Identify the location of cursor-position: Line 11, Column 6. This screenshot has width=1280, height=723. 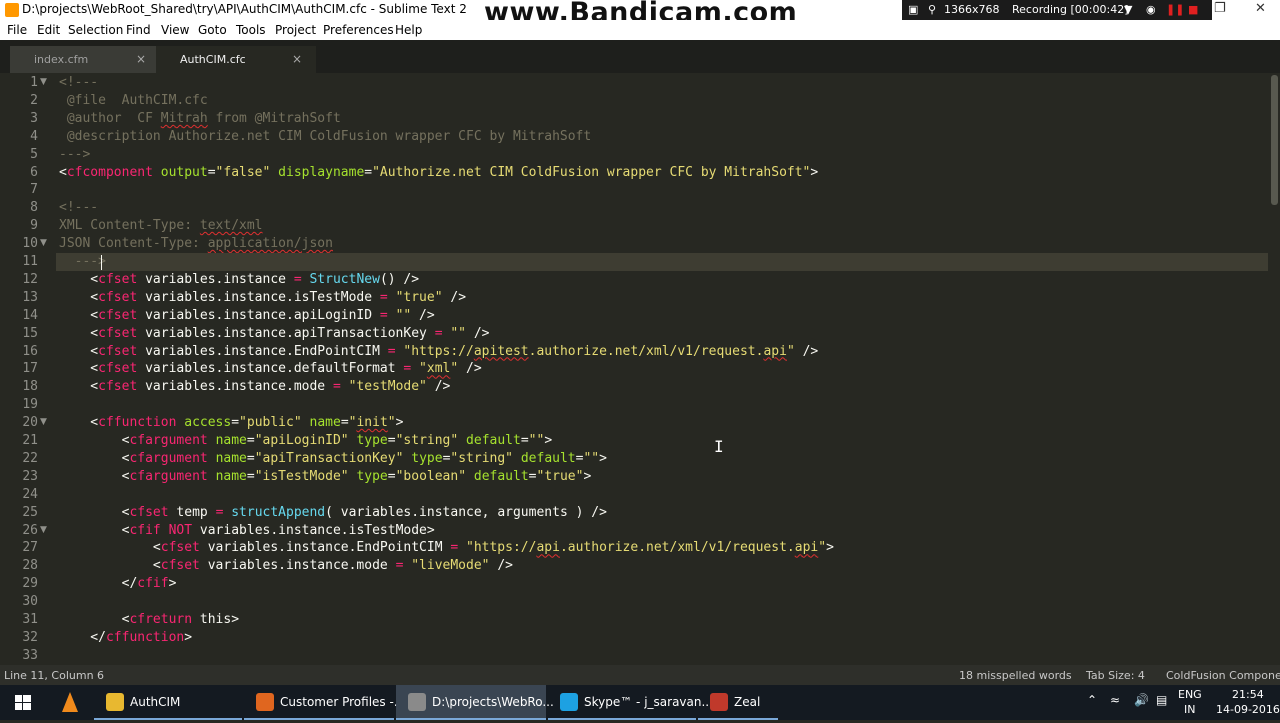
(54, 675).